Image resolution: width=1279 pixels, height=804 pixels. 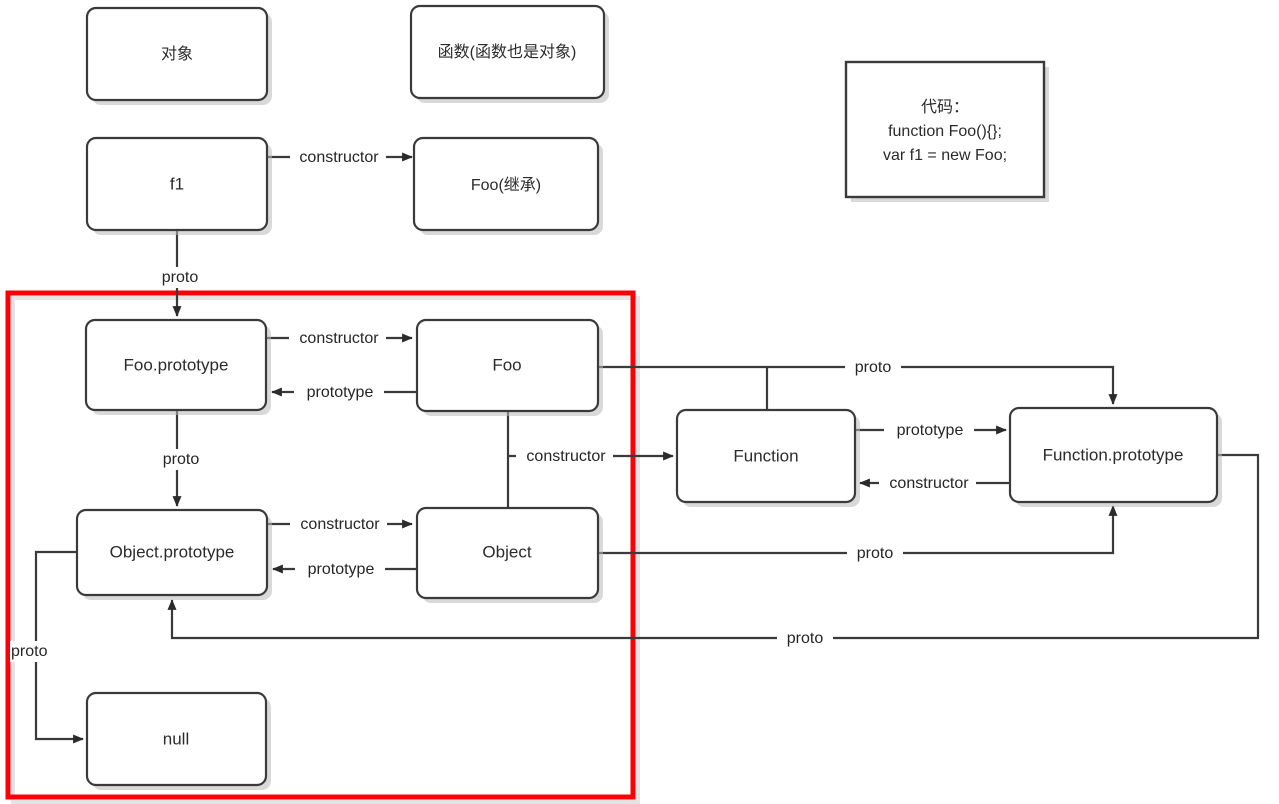 I want to click on legend-node-object: 对象, so click(x=178, y=55).